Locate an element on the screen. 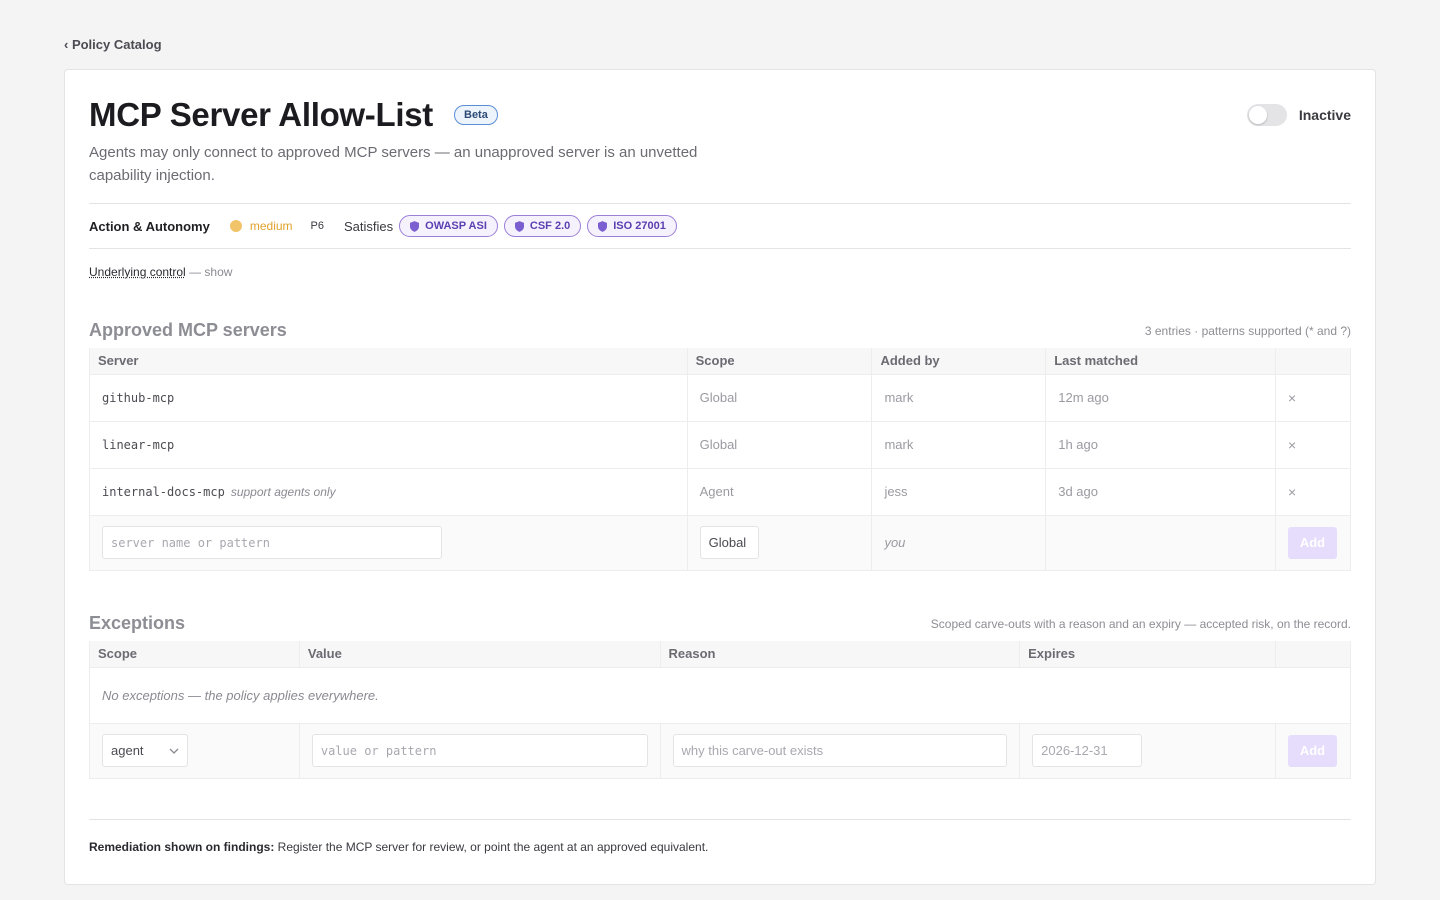 This screenshot has height=900, width=1440. active-toggle is located at coordinates (1266, 115).